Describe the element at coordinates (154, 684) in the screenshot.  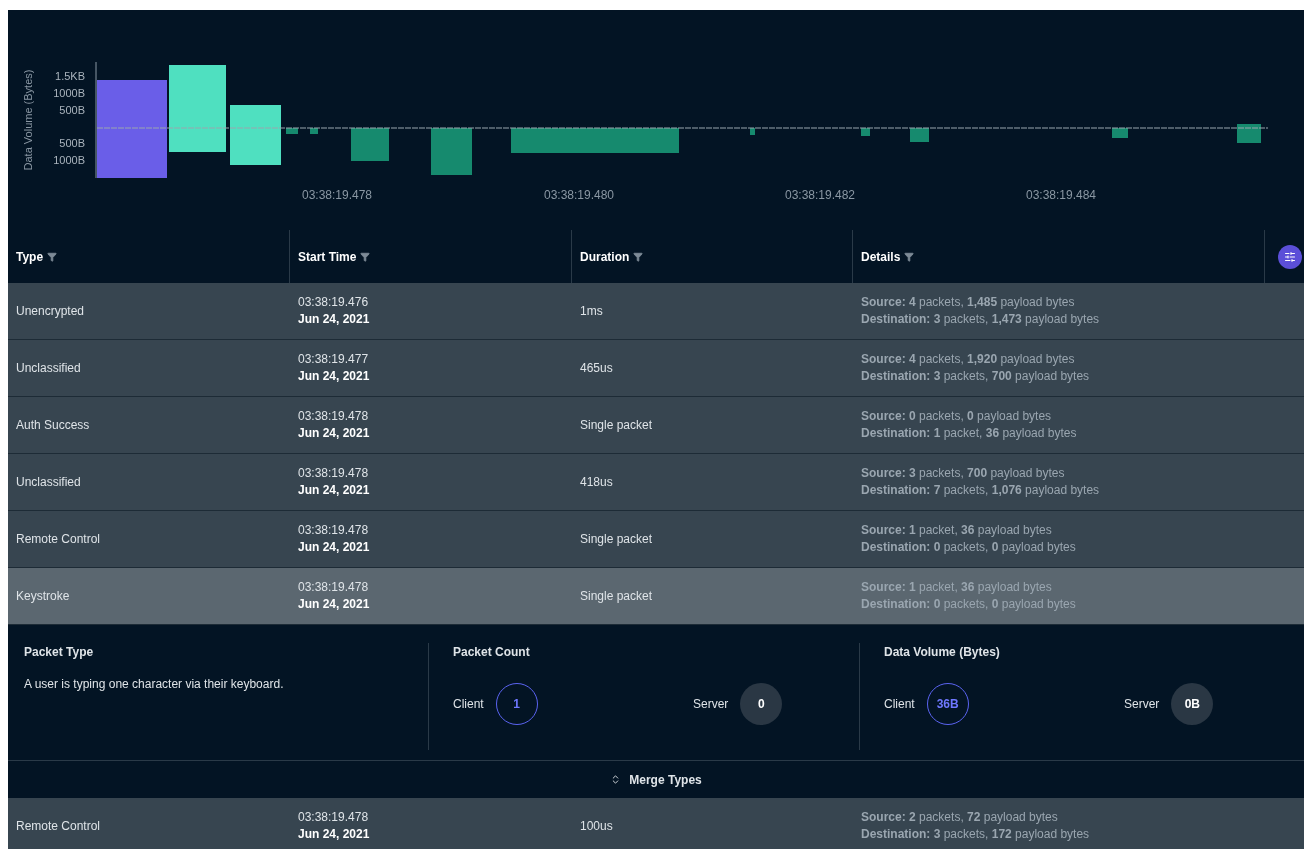
I see `description-text: A user is typing one character via their keyboard.` at that location.